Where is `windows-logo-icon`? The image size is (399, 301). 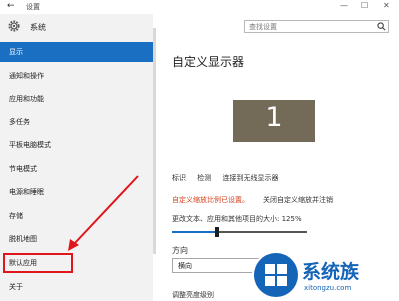 windows-logo-icon is located at coordinates (276, 275).